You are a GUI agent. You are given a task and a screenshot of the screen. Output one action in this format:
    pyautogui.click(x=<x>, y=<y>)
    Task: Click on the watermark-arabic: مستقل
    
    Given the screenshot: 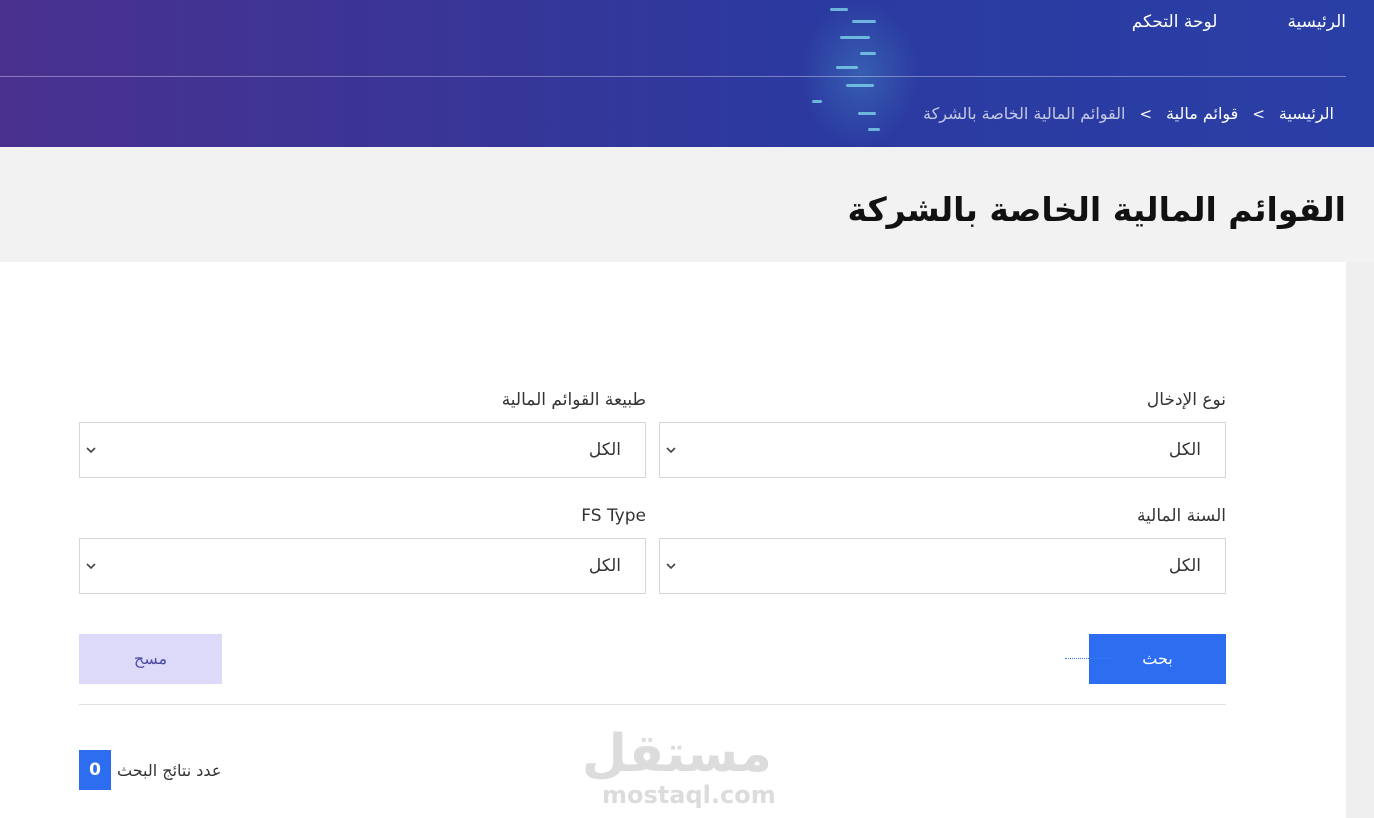 What is the action you would take?
    pyautogui.click(x=676, y=754)
    